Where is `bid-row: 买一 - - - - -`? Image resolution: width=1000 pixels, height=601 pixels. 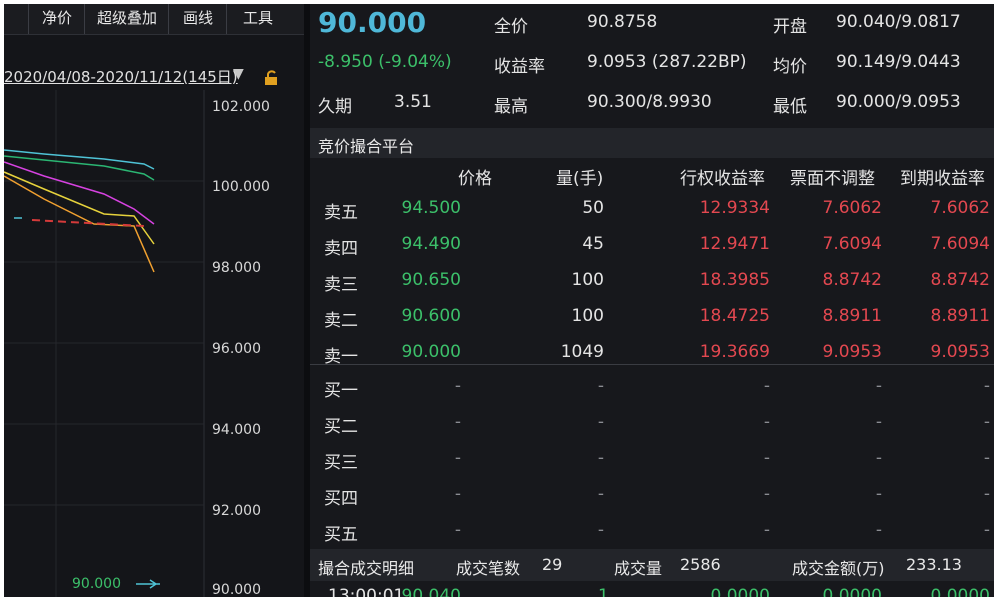
bid-row: 买一 - - - - - is located at coordinates (652, 386).